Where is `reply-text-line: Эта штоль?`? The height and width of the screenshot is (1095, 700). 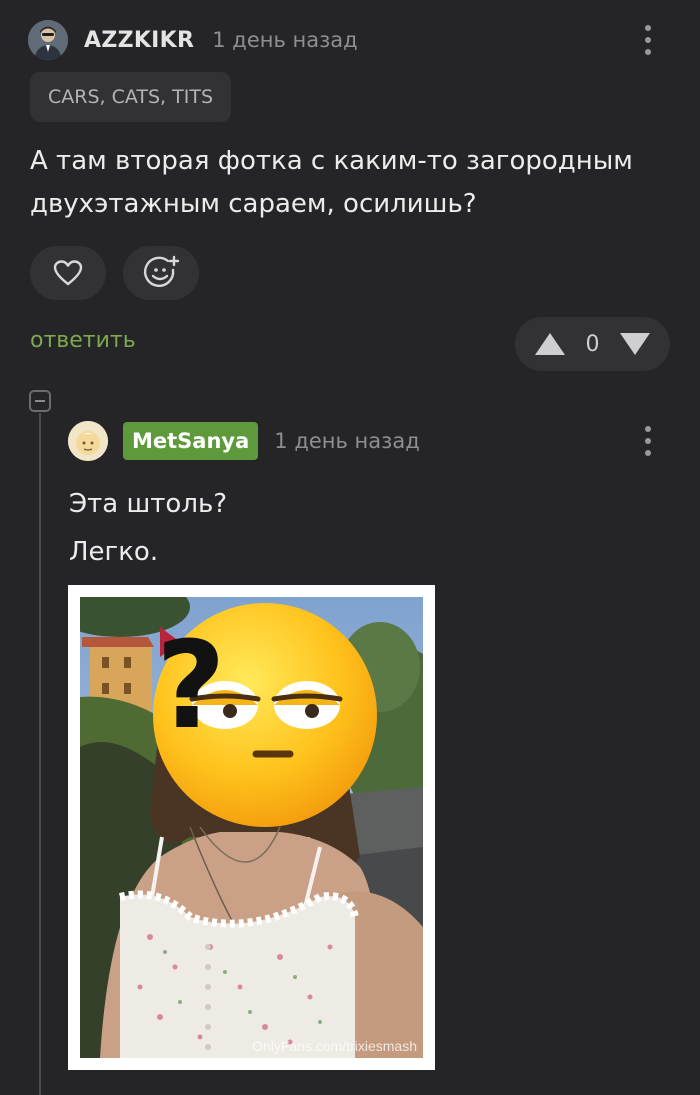
reply-text-line: Эта штоль? is located at coordinates (148, 504).